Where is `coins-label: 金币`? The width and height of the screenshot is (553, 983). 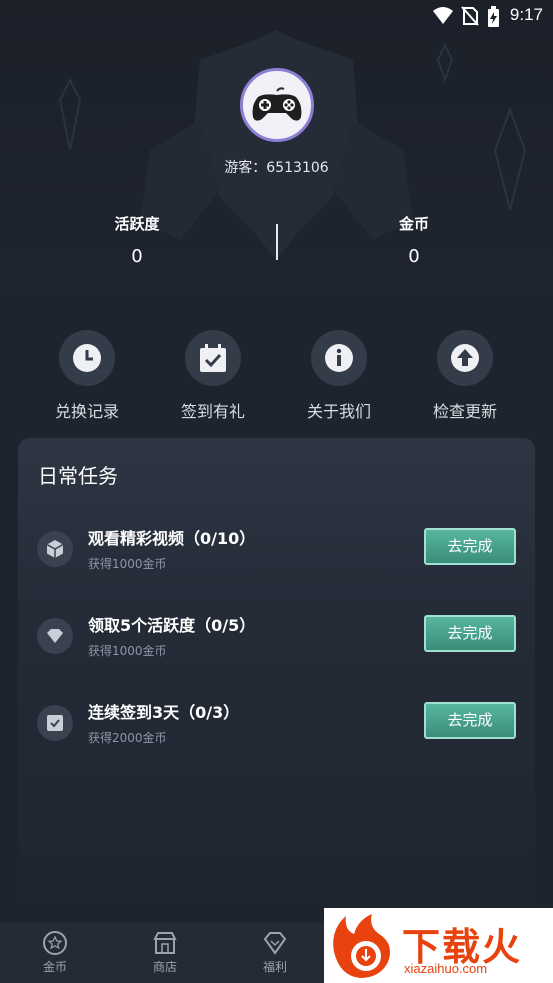 coins-label: 金币 is located at coordinates (413, 224).